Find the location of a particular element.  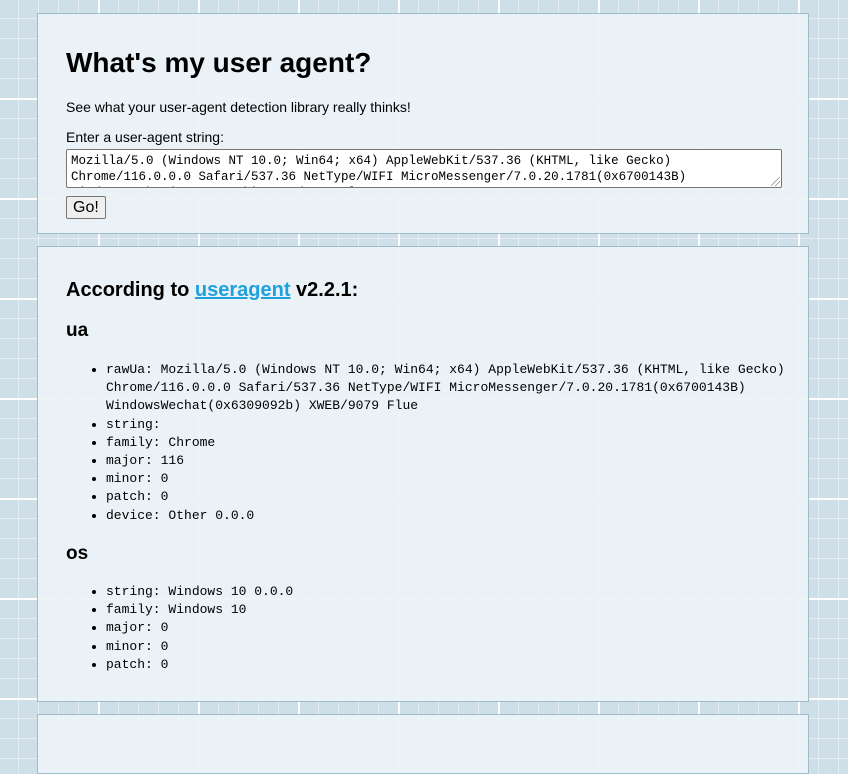

library-link: useragent is located at coordinates (243, 290).